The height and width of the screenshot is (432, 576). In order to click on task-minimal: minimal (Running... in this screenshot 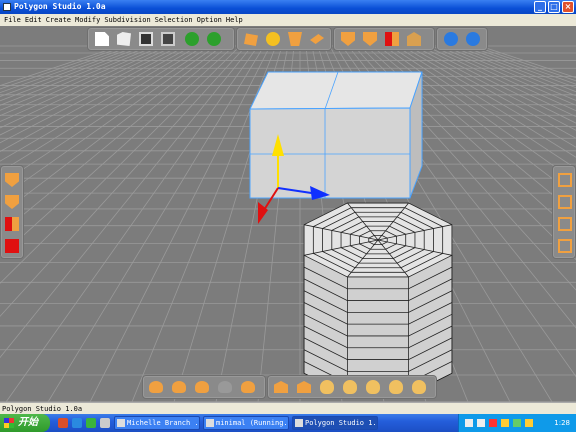, I will do `click(246, 423)`.